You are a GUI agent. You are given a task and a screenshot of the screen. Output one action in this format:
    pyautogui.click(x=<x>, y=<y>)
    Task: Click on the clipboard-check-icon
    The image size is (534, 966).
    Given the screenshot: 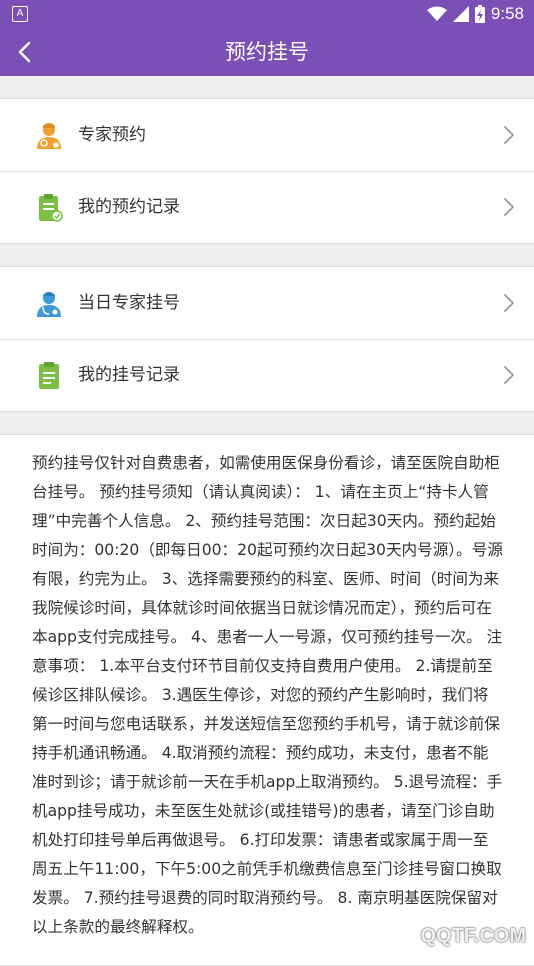 What is the action you would take?
    pyautogui.click(x=51, y=208)
    